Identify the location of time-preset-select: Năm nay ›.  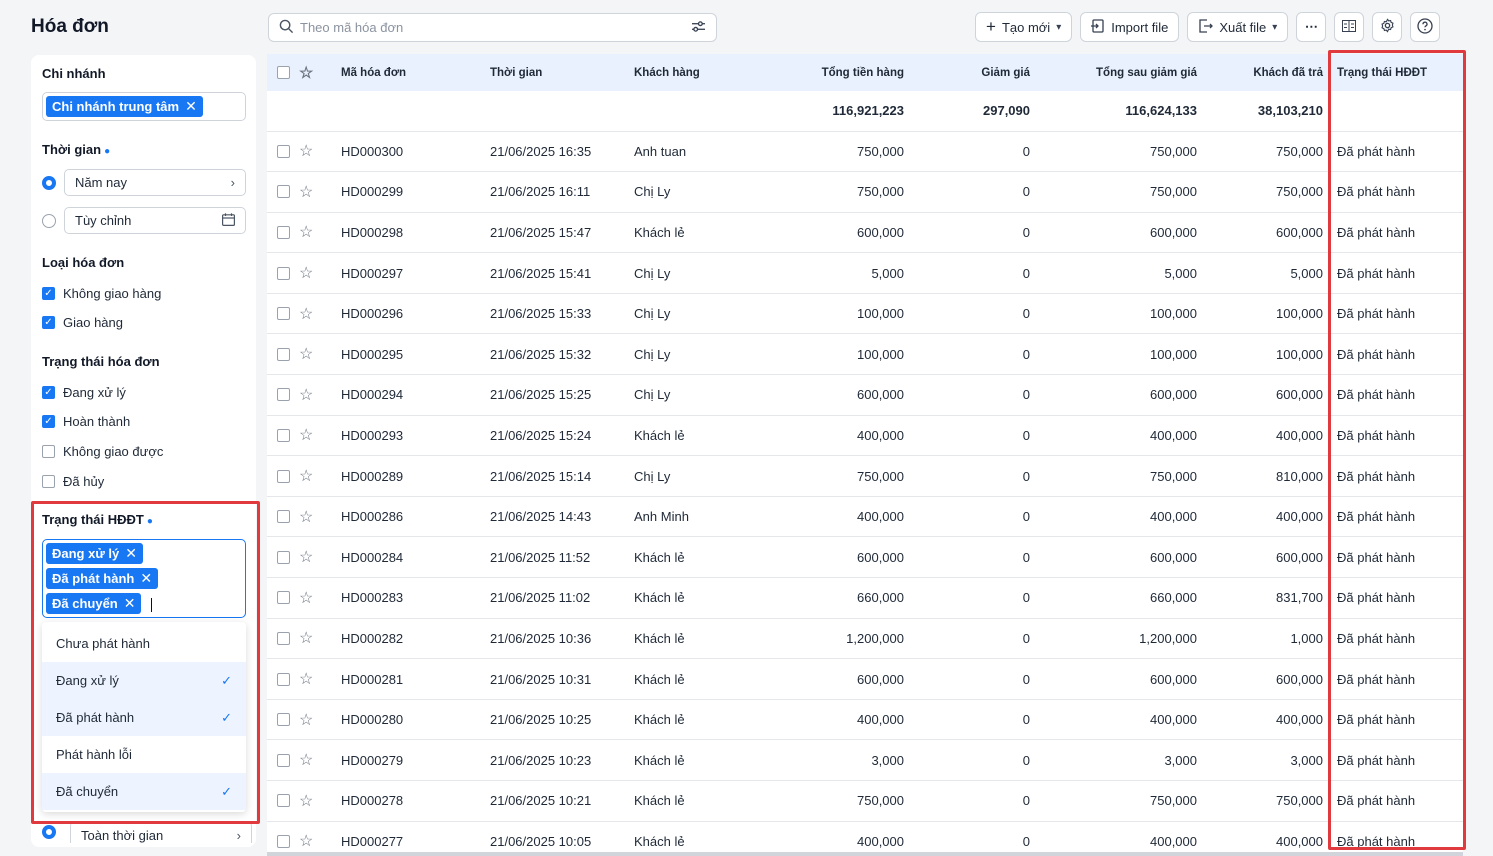
(155, 182).